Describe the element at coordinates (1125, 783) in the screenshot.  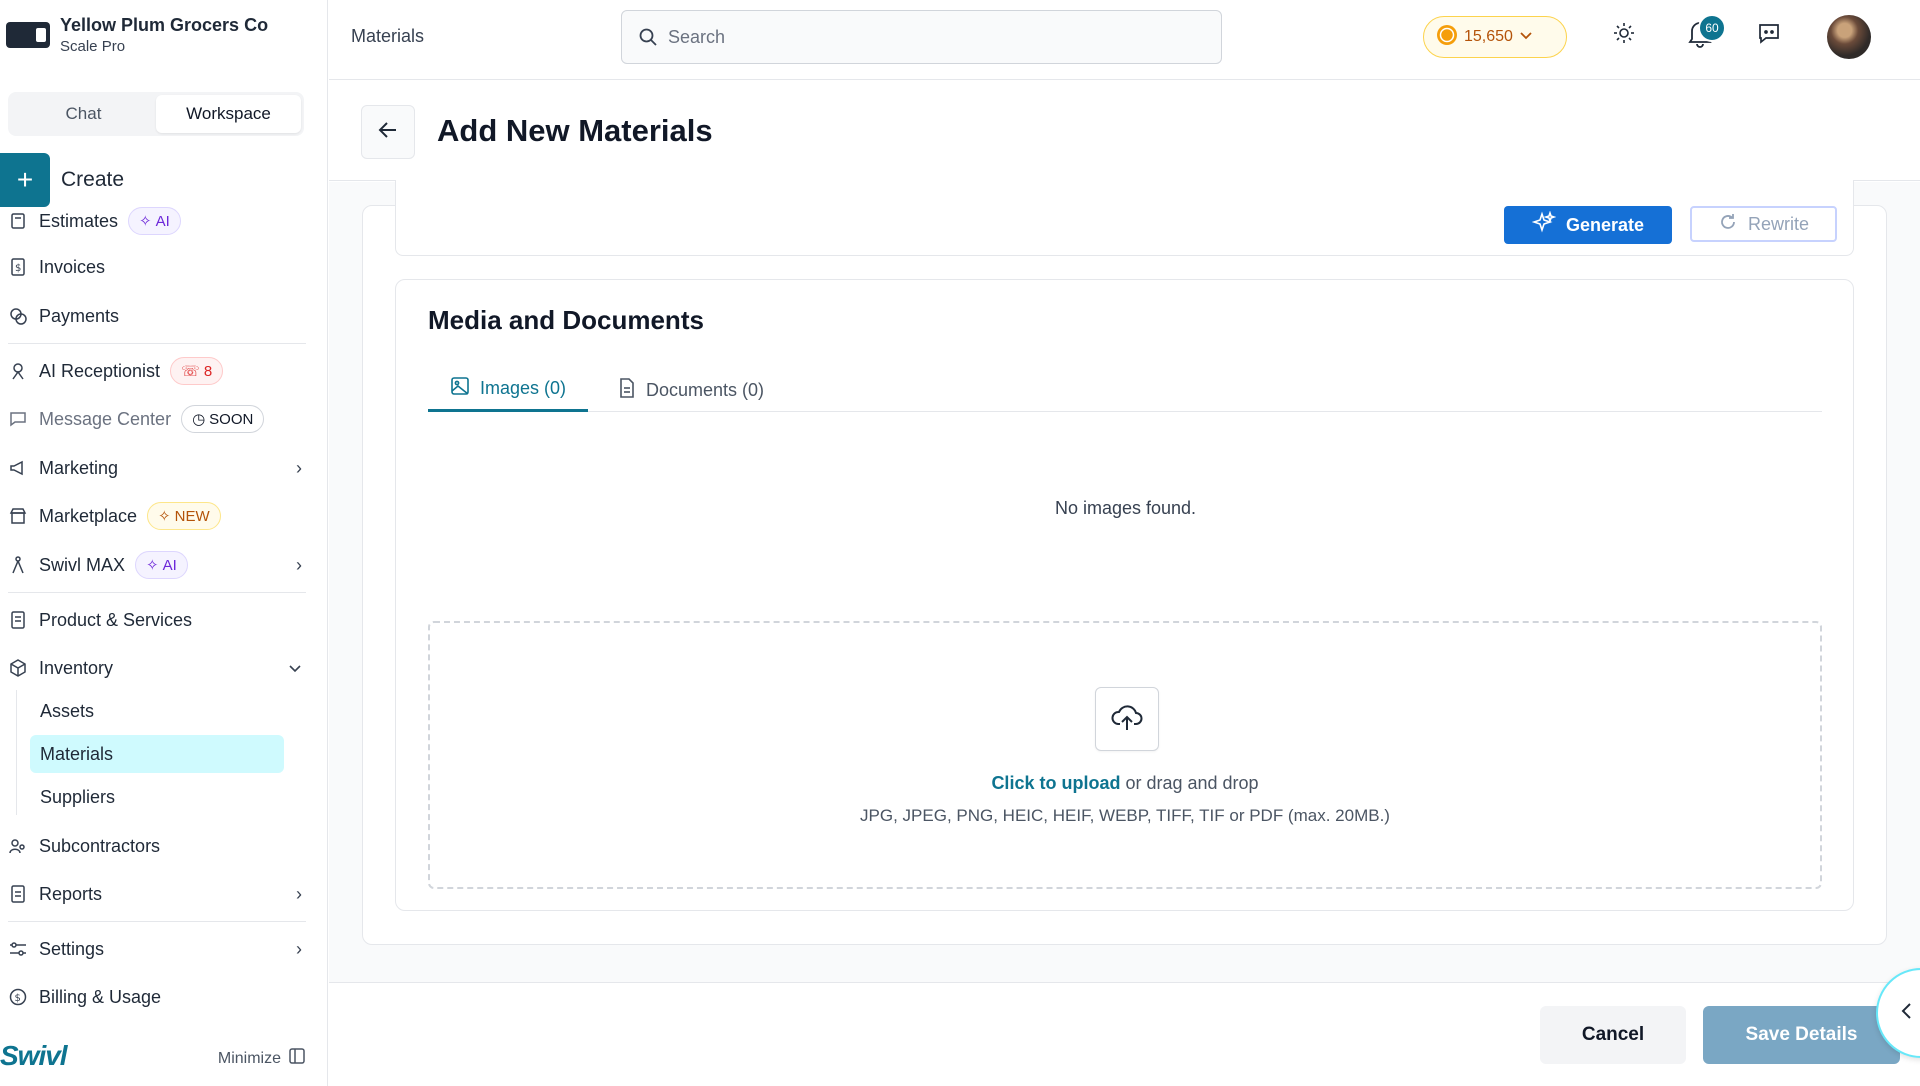
I see `upload-instructions: Click to upload or drag and drop` at that location.